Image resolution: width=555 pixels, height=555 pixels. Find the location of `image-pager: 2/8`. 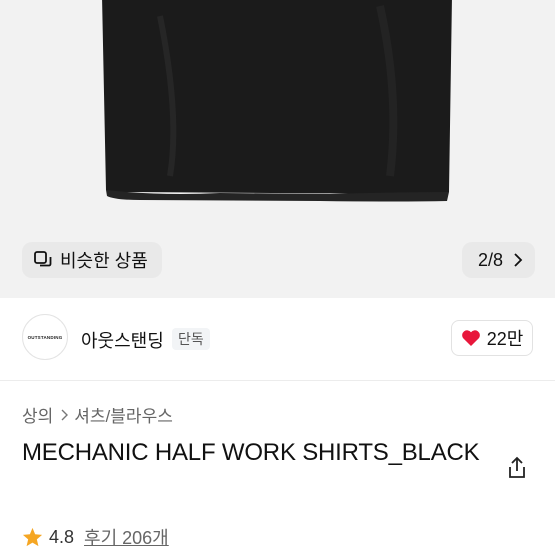

image-pager: 2/8 is located at coordinates (498, 260).